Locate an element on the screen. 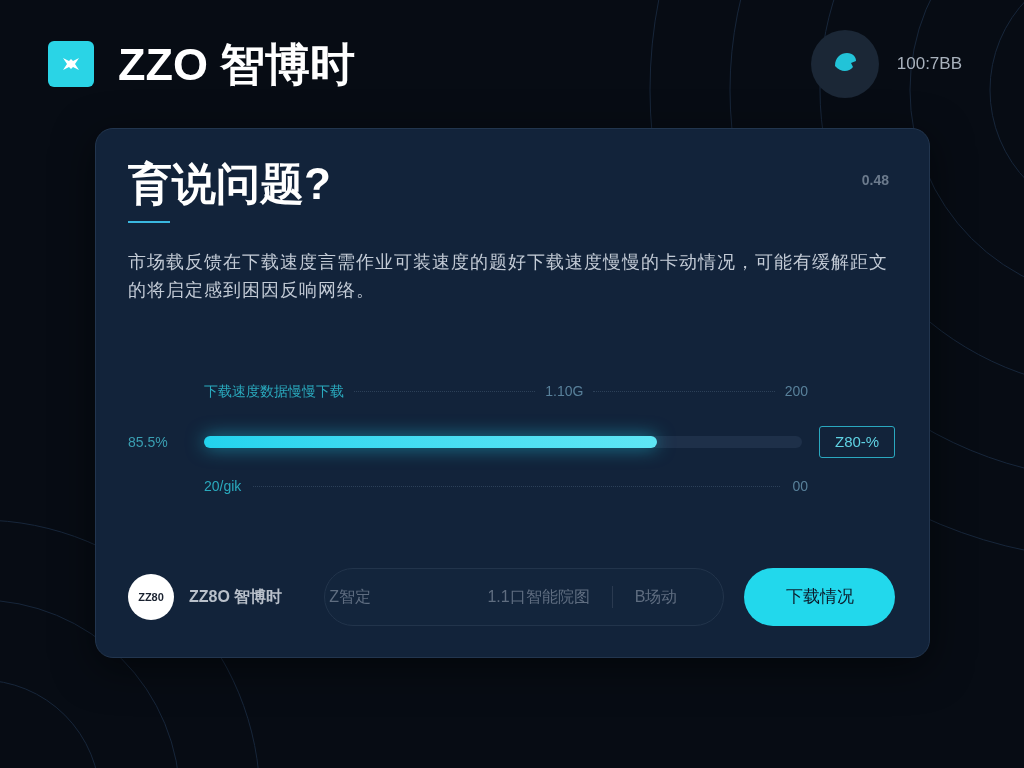 The height and width of the screenshot is (768, 1024). info-text: B场动 is located at coordinates (656, 597).